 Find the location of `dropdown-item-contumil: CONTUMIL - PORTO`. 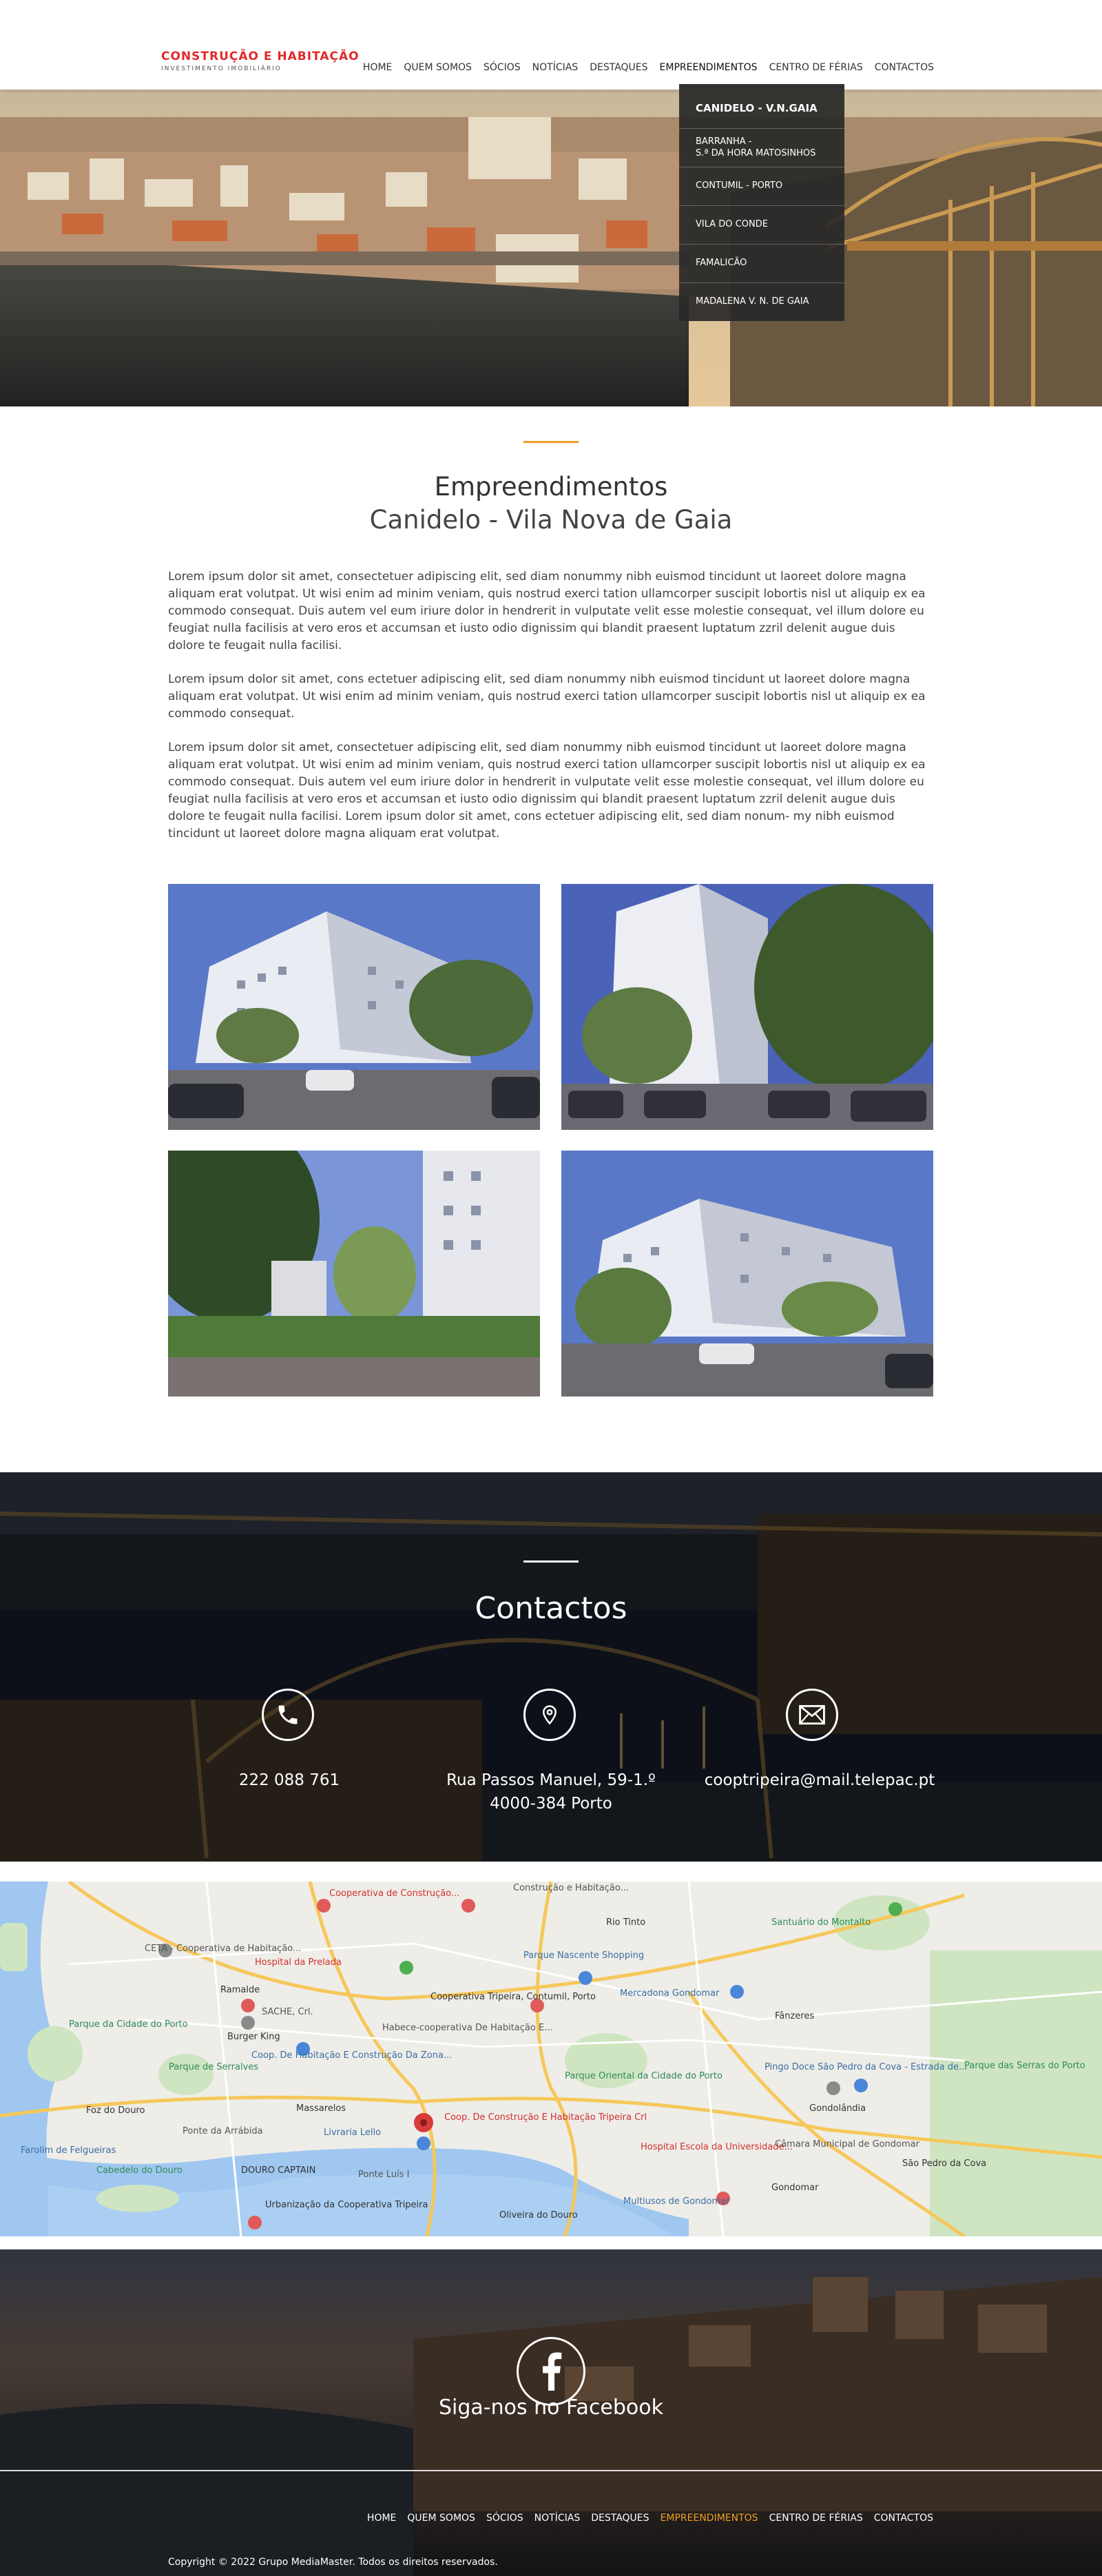

dropdown-item-contumil: CONTUMIL - PORTO is located at coordinates (761, 186).